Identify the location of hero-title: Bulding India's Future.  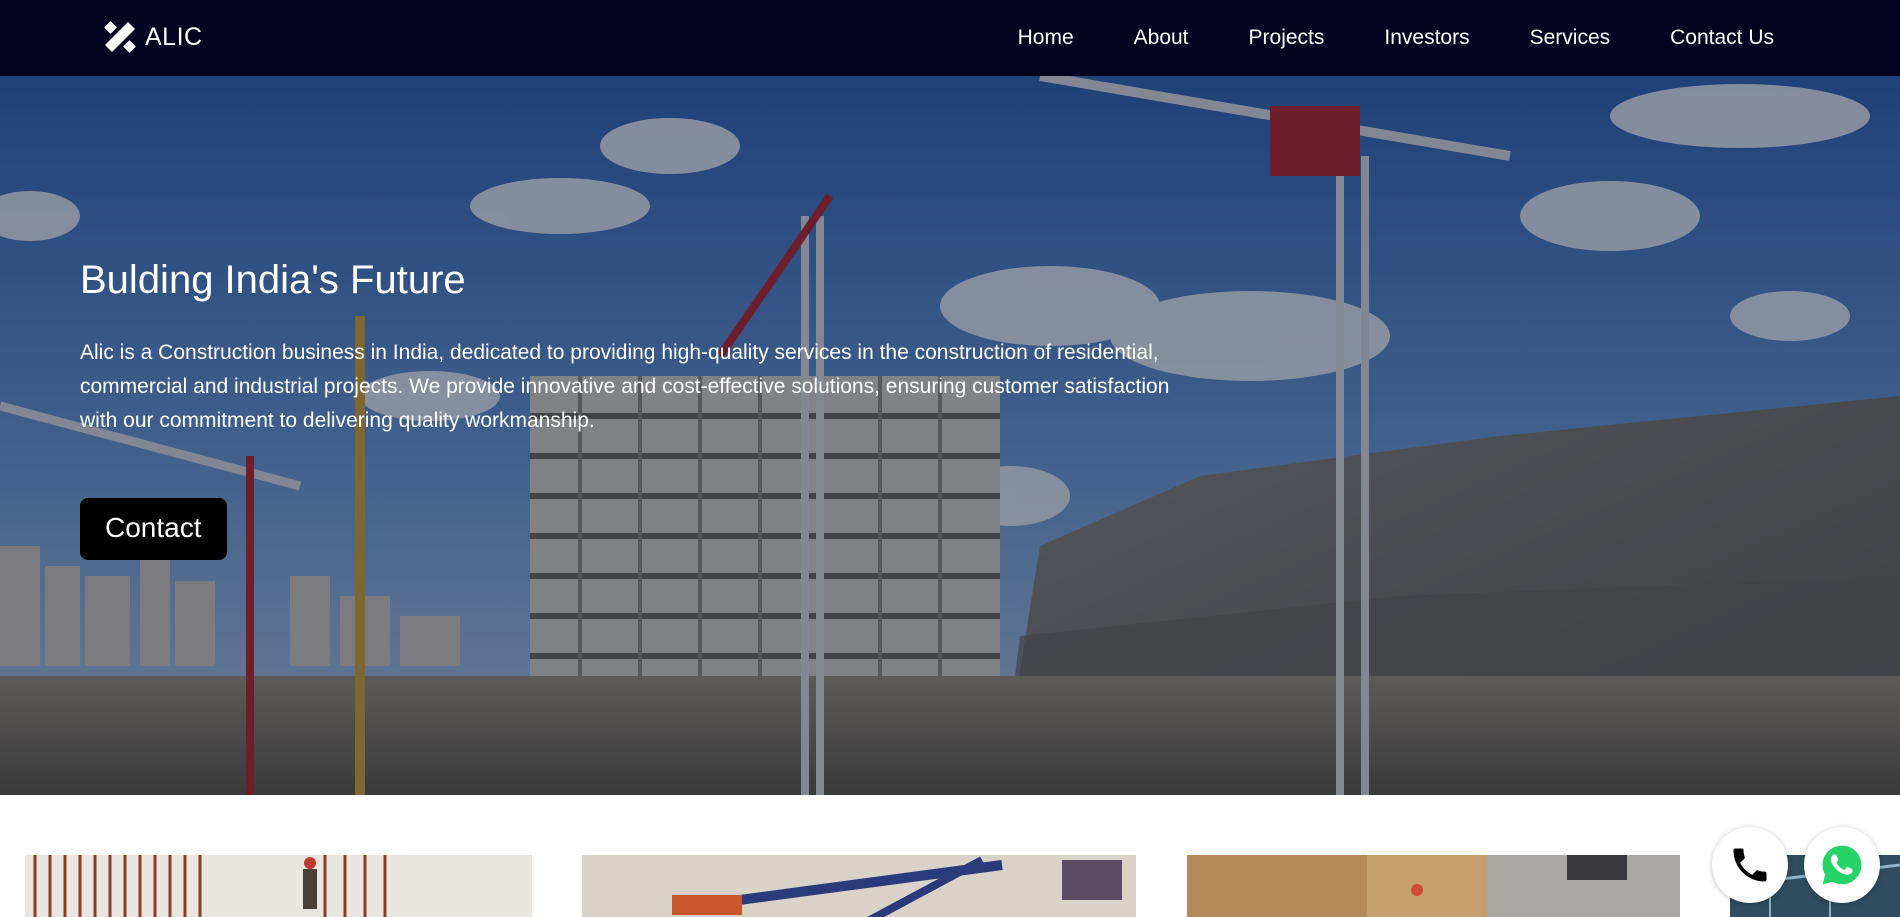
(273, 280).